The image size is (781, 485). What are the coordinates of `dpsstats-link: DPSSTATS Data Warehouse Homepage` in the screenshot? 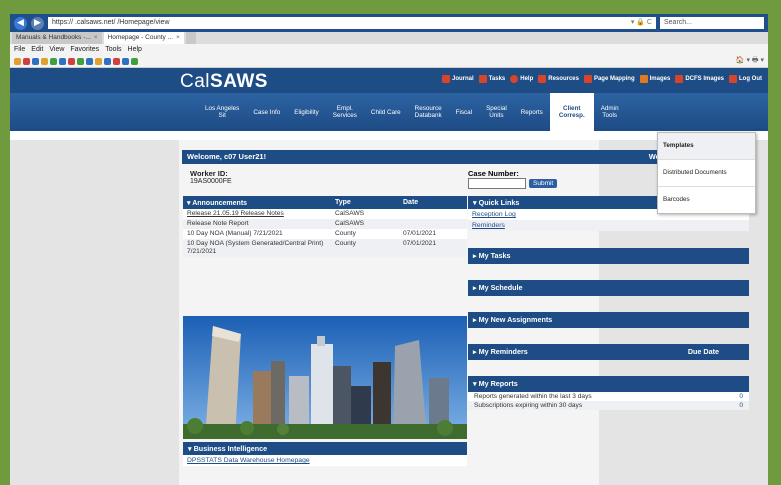 It's located at (325, 460).